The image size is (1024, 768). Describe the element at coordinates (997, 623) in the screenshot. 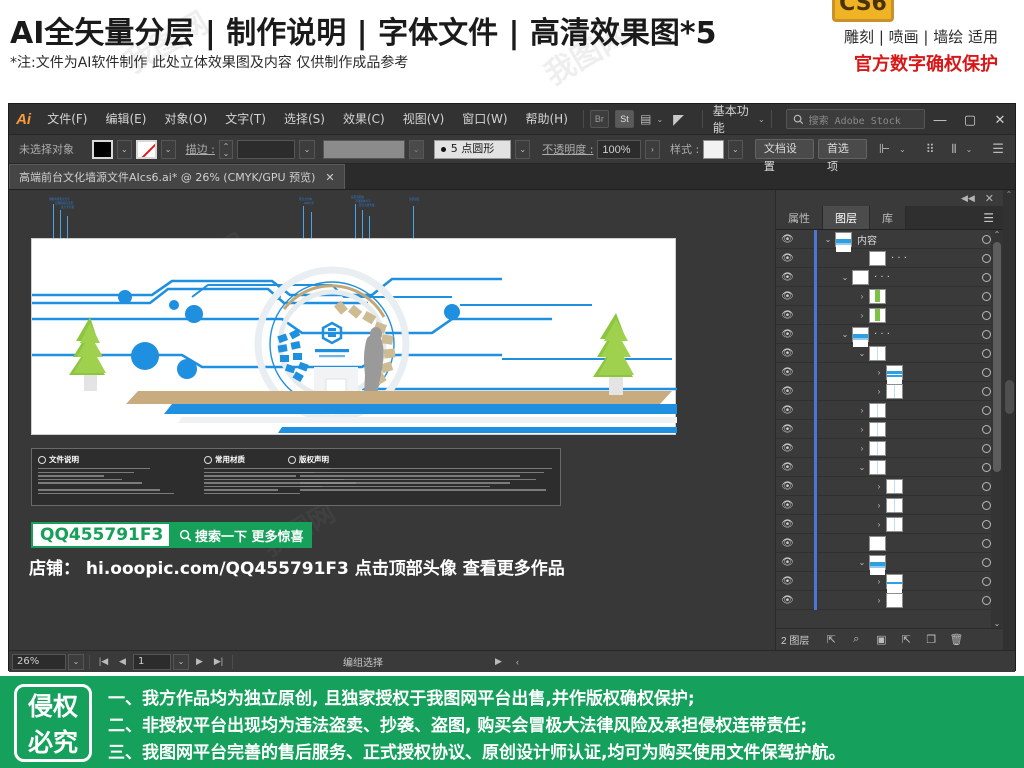

I see `scroll-down-icon: ⌄` at that location.